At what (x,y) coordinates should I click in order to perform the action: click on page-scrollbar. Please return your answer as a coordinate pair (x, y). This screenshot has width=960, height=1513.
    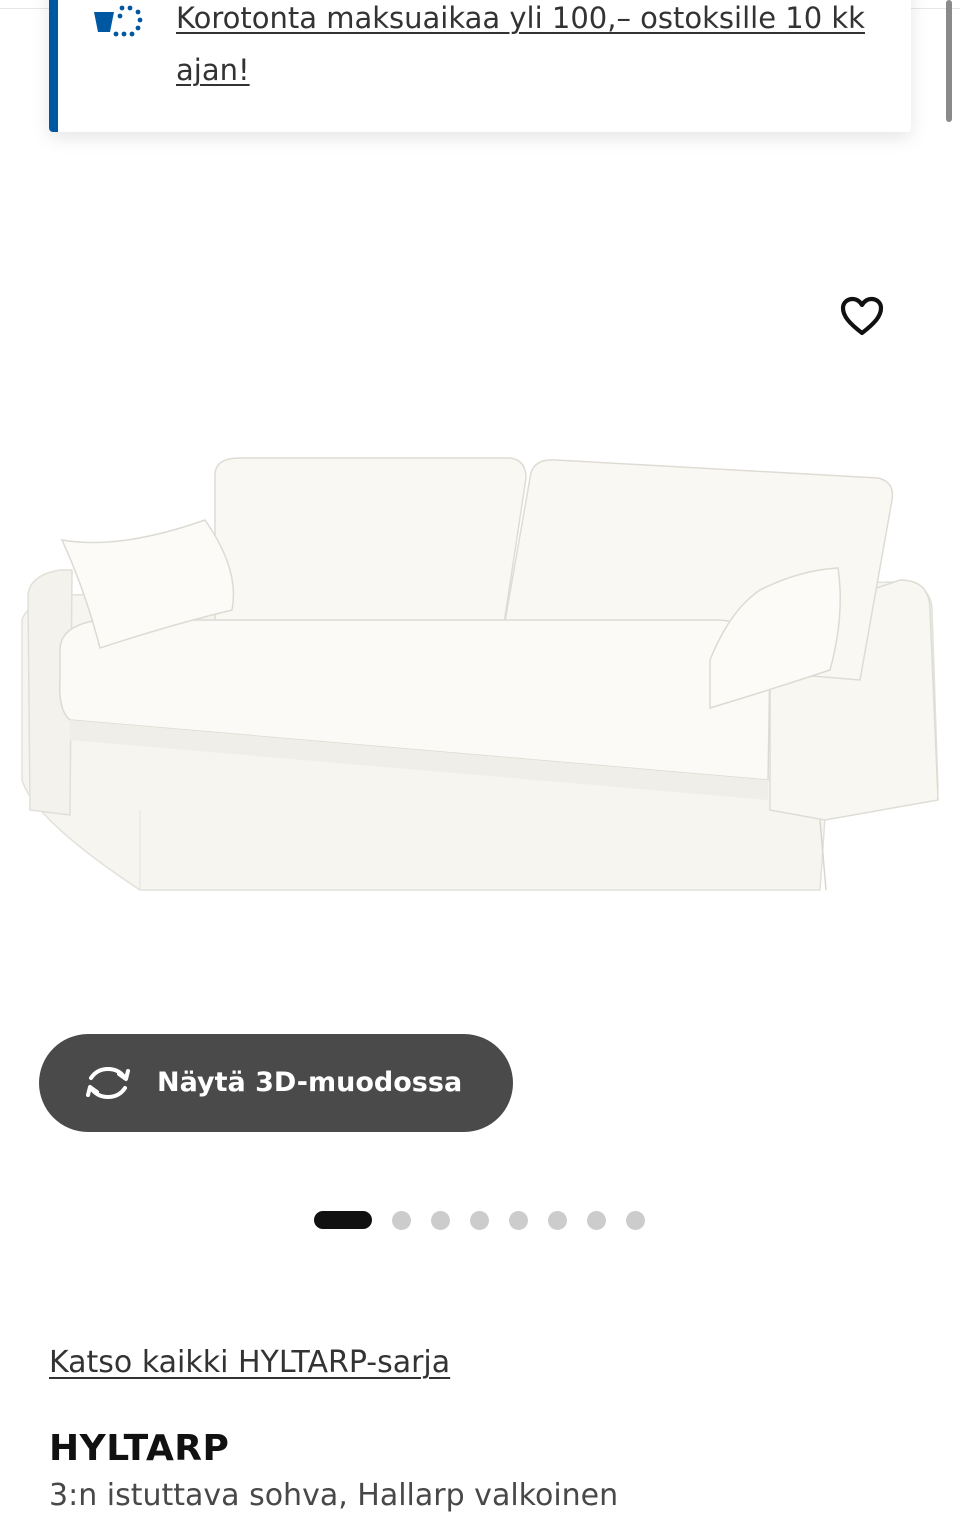
    Looking at the image, I should click on (949, 61).